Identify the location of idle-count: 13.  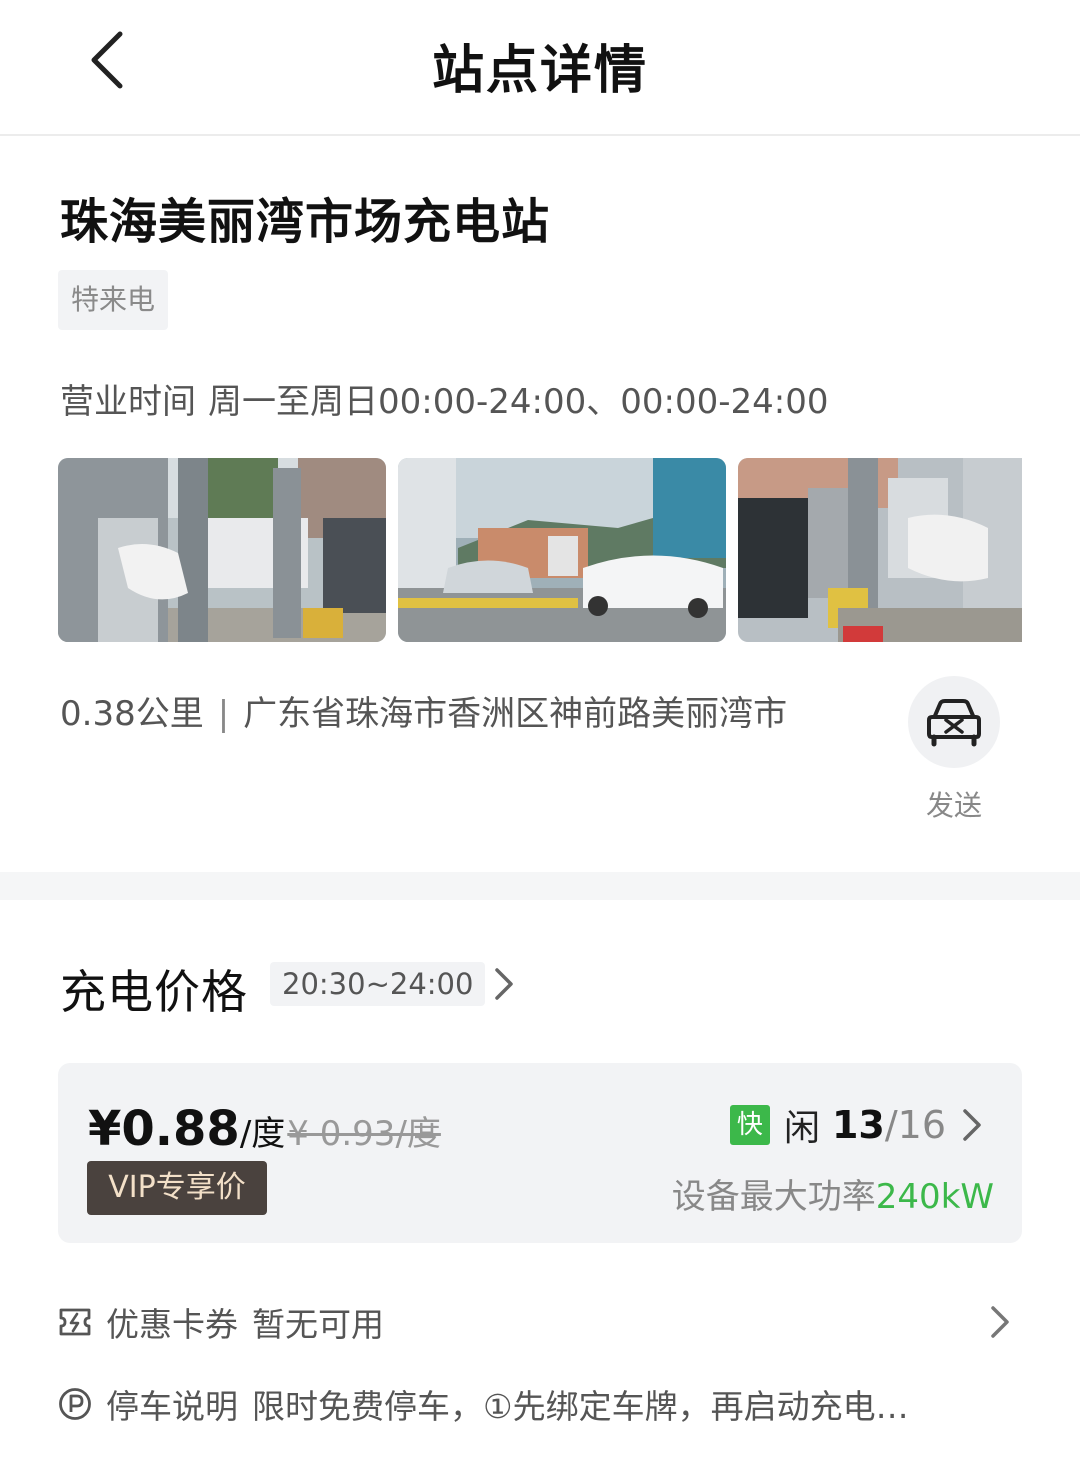
(858, 1125).